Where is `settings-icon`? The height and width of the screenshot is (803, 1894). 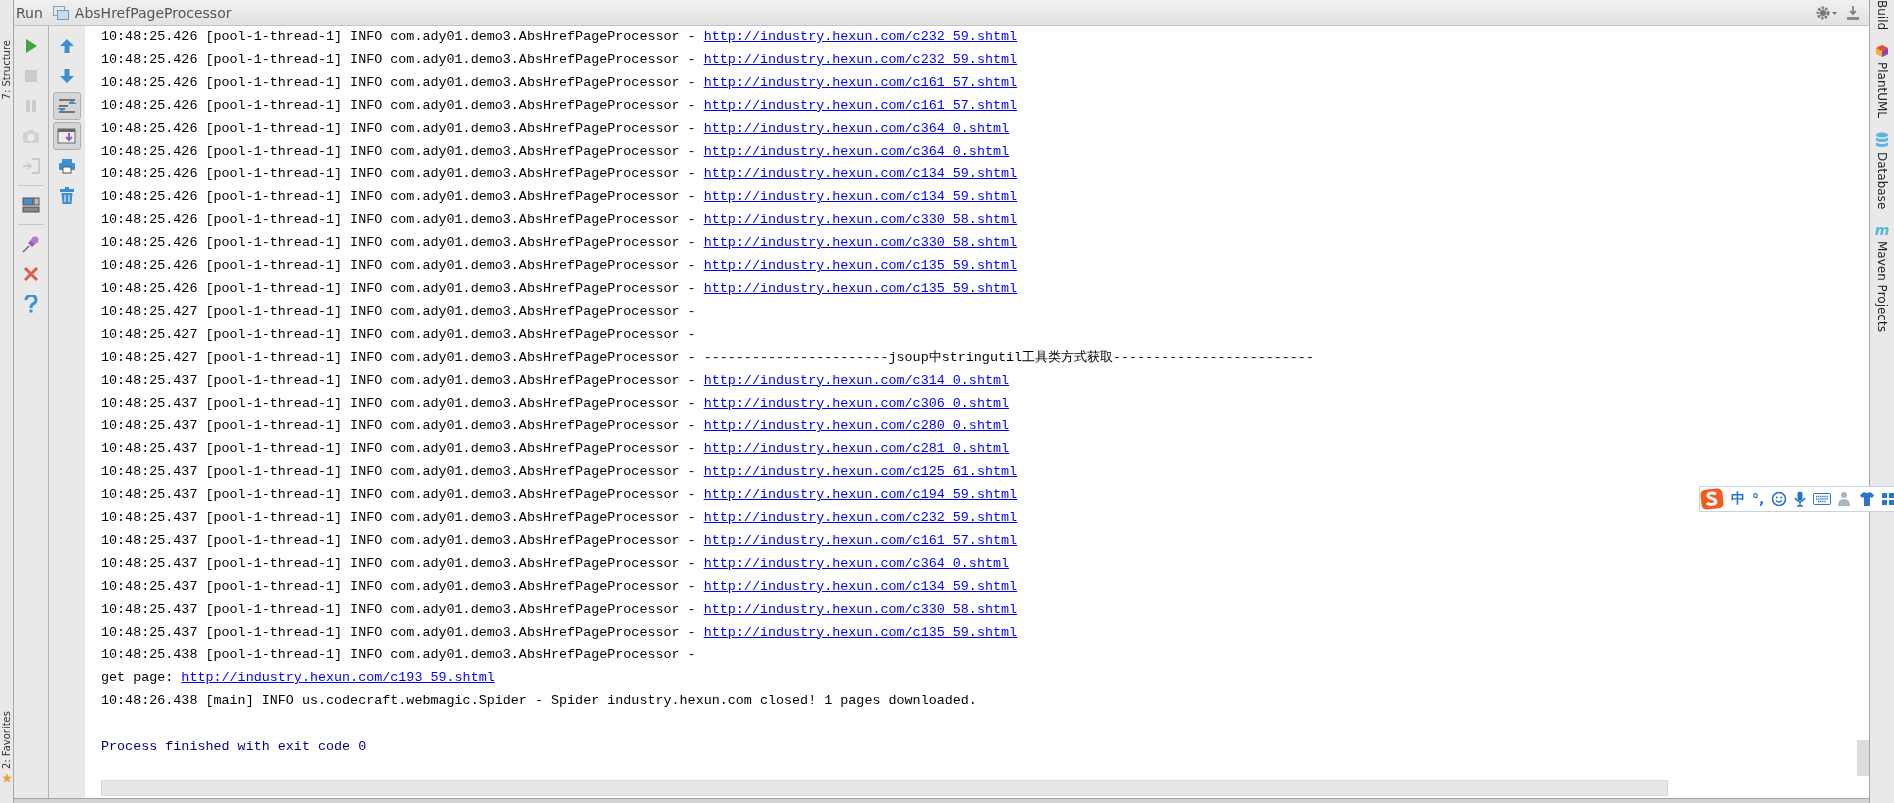 settings-icon is located at coordinates (1827, 12).